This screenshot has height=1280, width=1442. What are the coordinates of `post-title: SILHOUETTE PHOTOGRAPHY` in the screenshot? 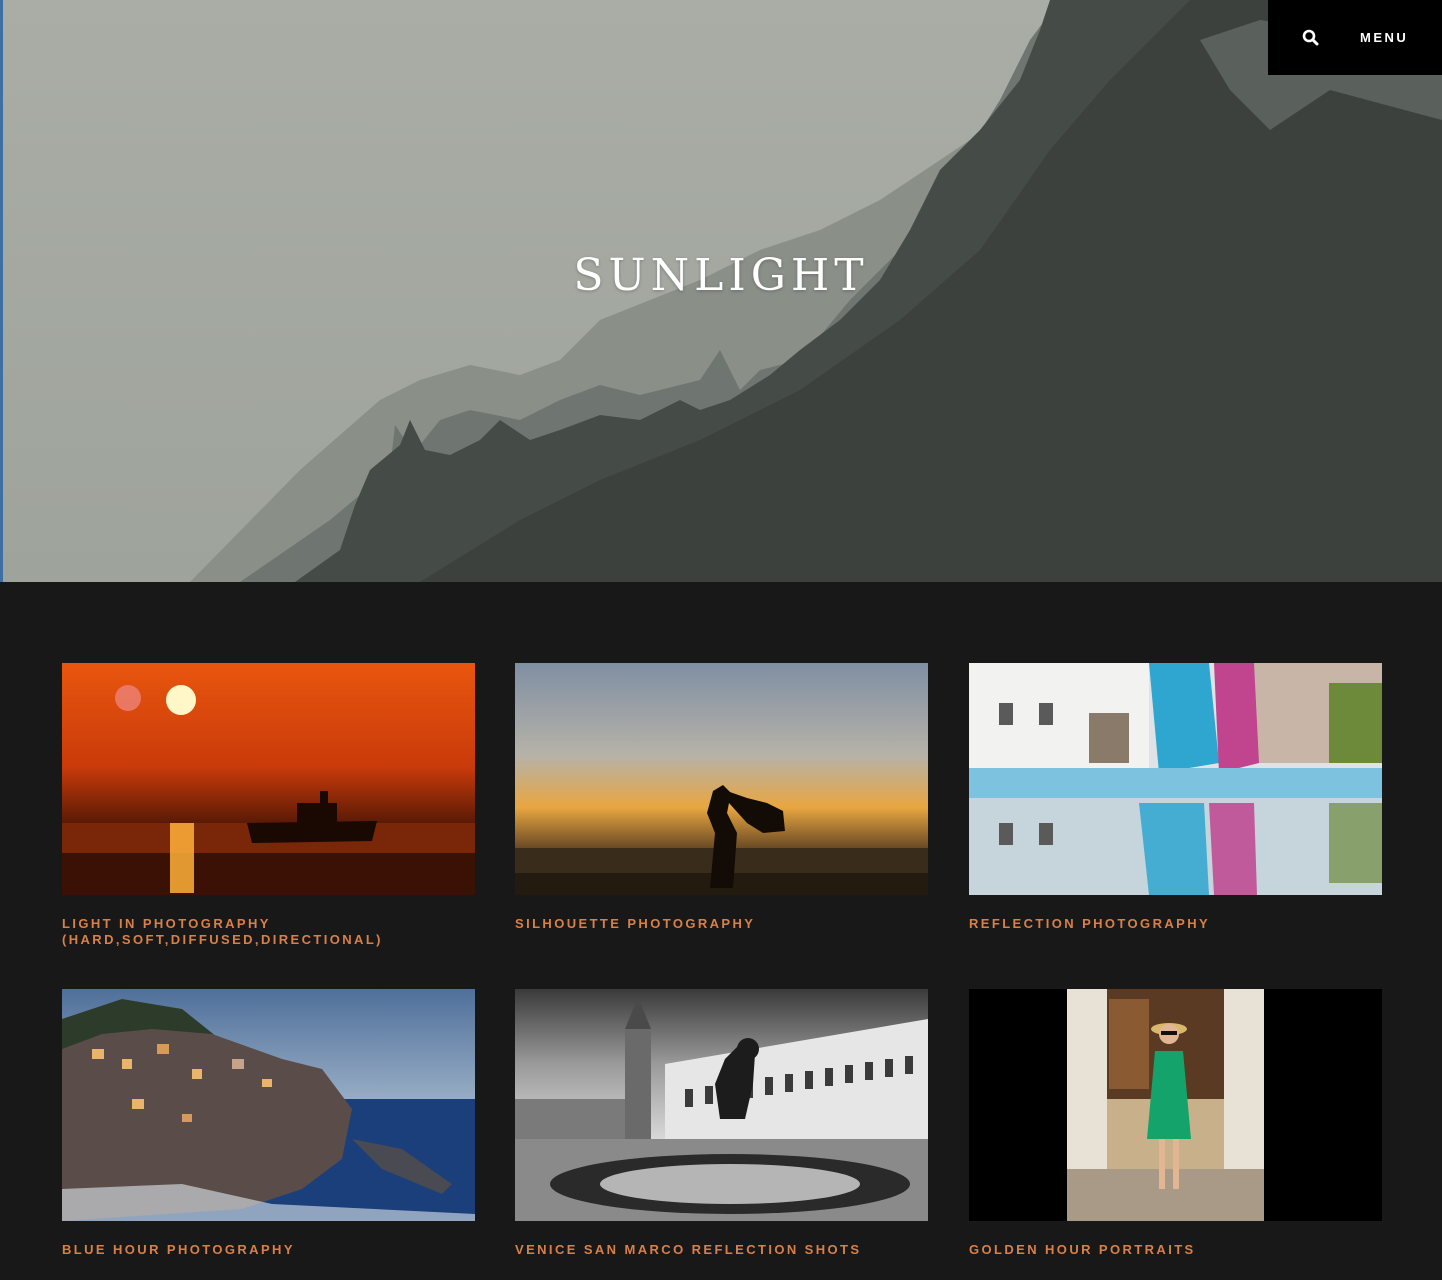 It's located at (721, 924).